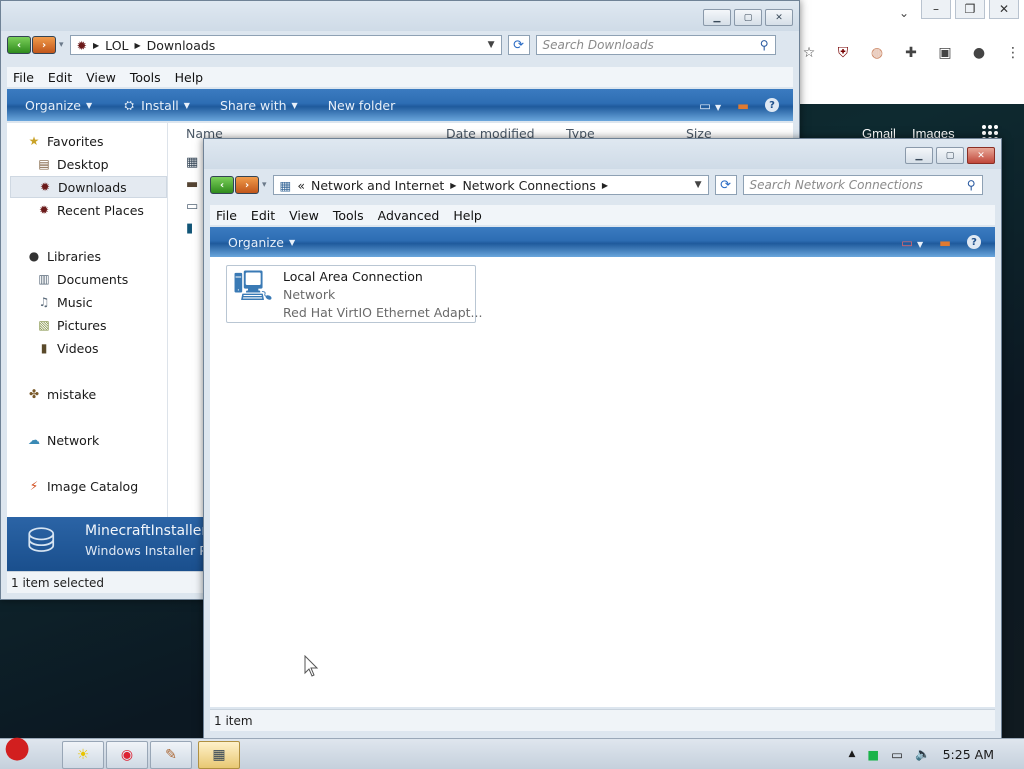 Image resolution: width=1024 pixels, height=769 pixels. I want to click on new-folder-button: New folder, so click(362, 105).